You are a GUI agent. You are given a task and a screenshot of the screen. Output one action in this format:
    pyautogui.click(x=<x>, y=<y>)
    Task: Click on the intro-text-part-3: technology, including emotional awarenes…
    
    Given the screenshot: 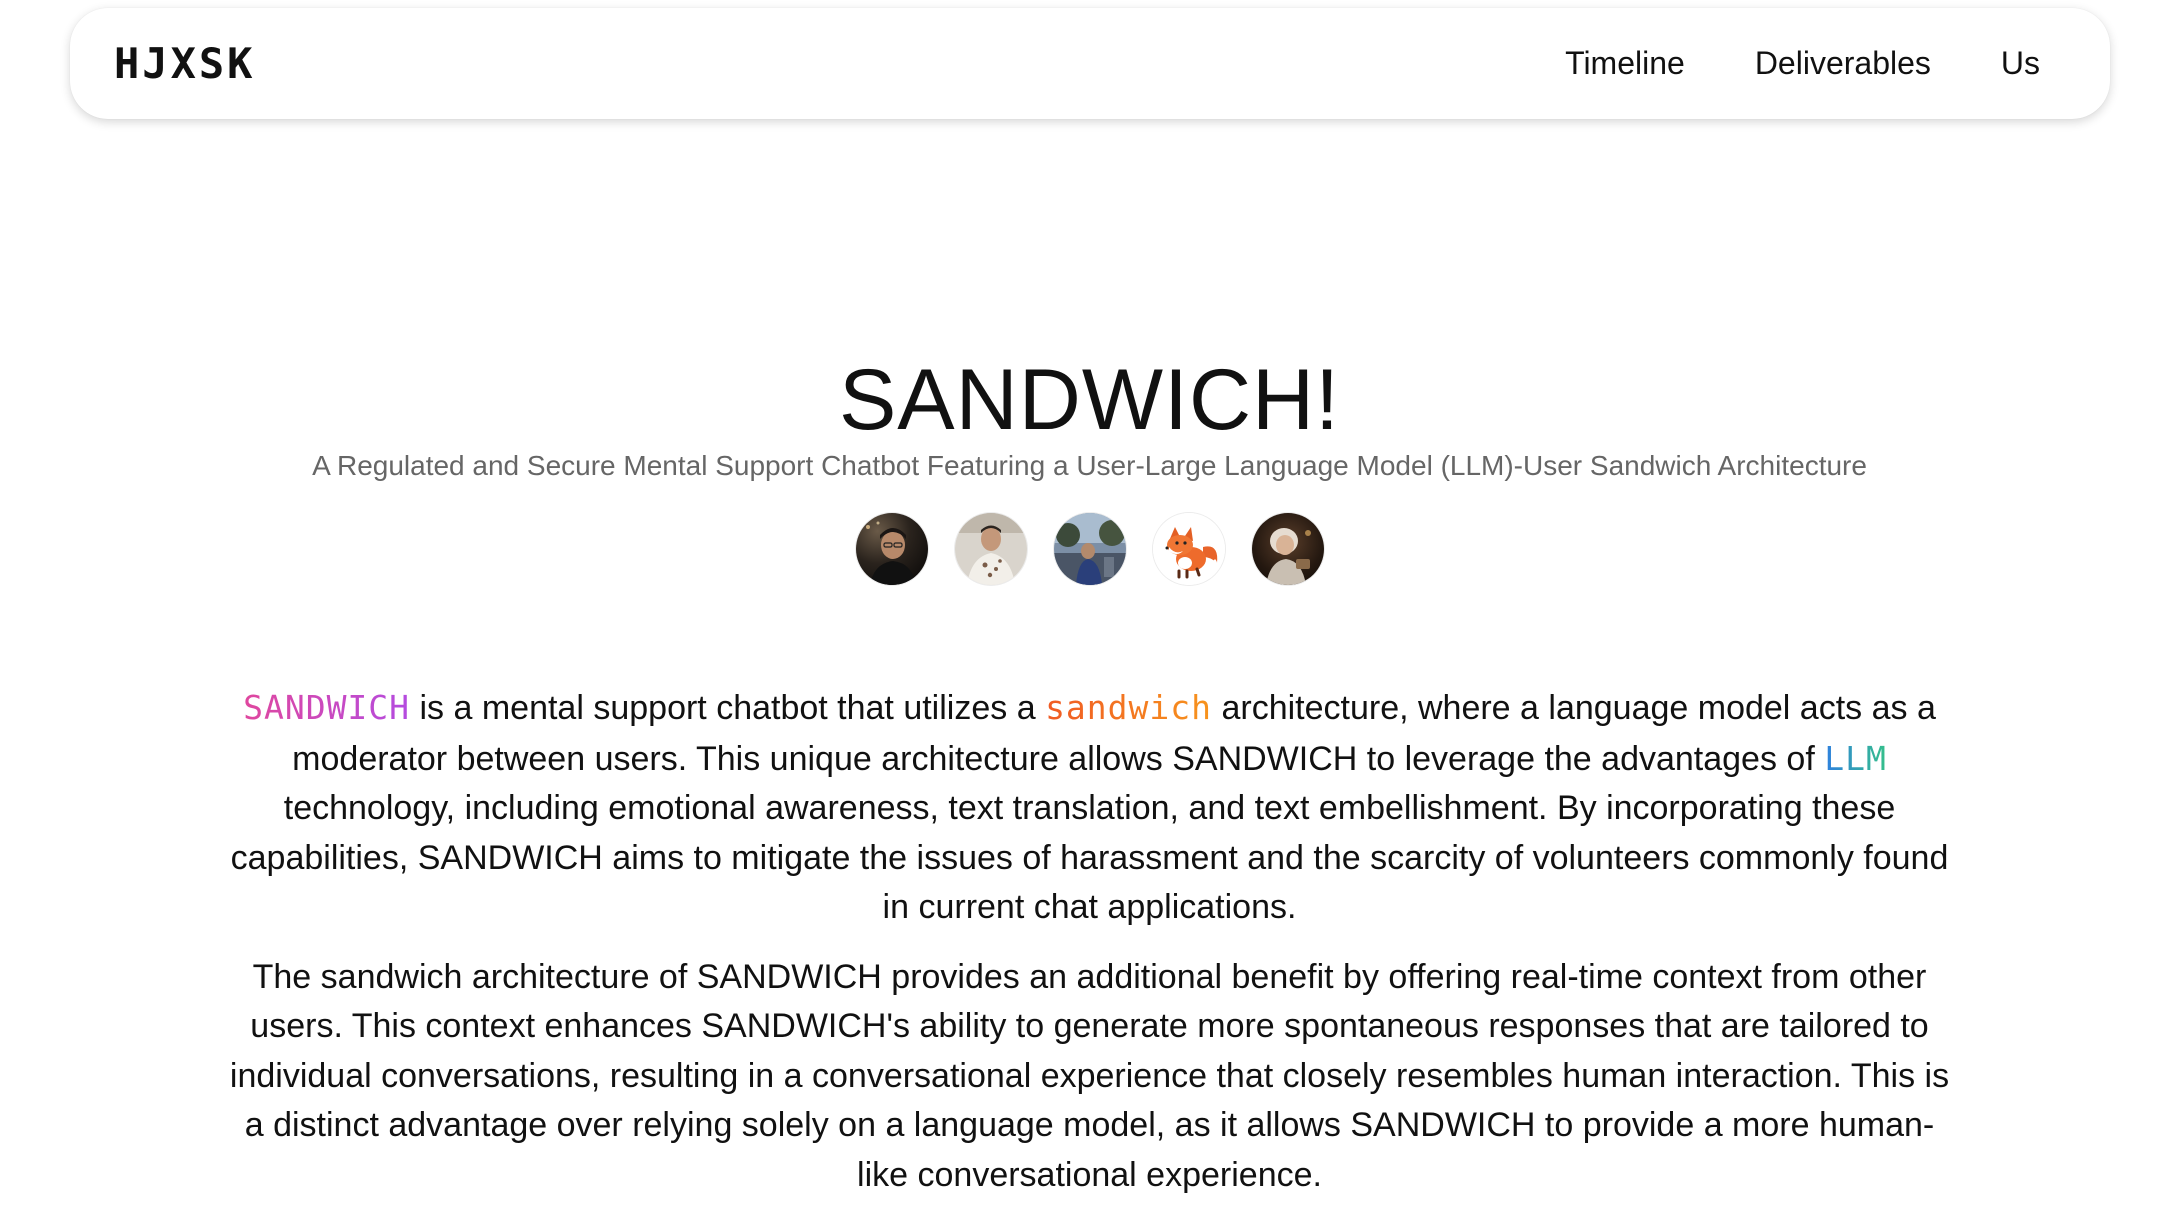 What is the action you would take?
    pyautogui.click(x=1089, y=857)
    